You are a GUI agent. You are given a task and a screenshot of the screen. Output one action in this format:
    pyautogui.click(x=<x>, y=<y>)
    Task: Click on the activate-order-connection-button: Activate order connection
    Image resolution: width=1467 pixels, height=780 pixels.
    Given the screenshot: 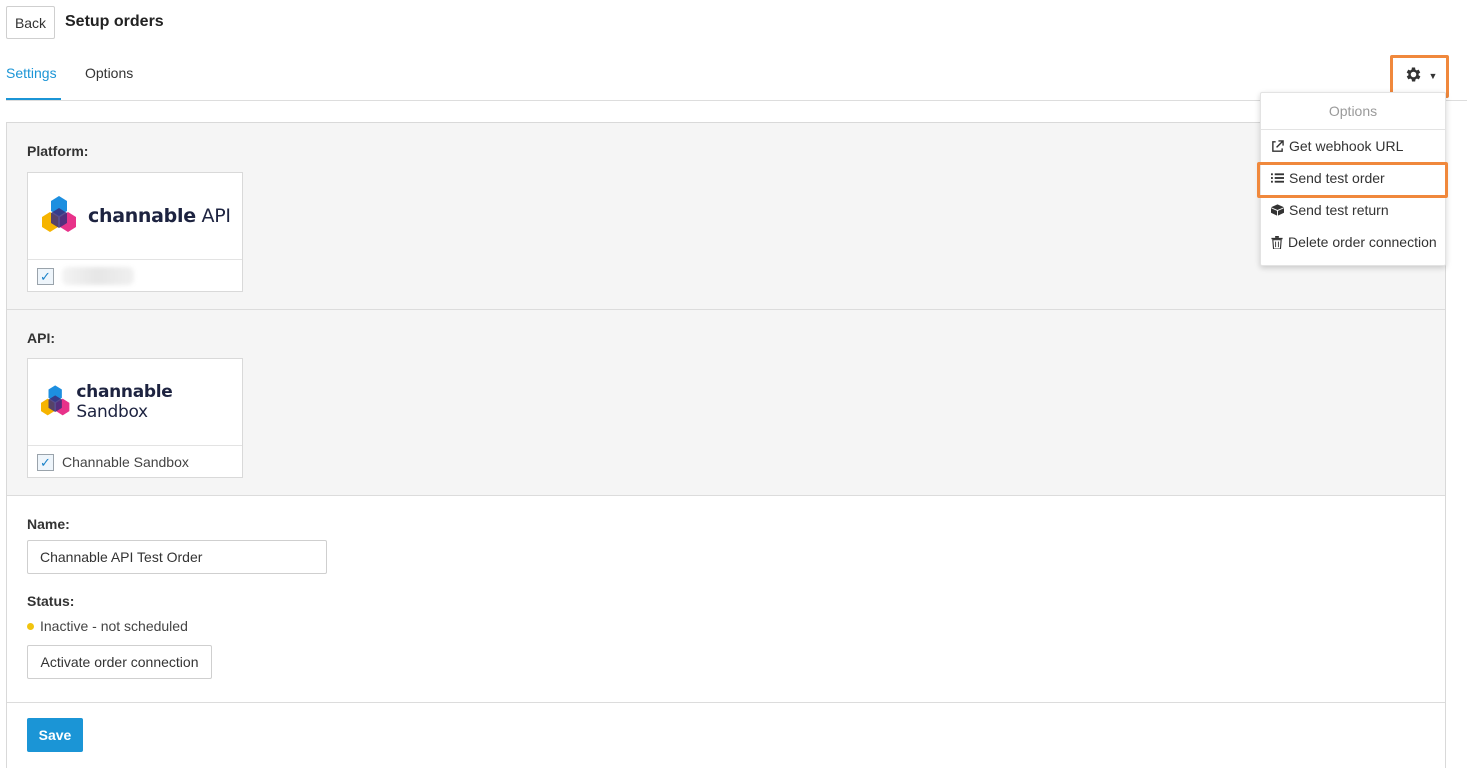 What is the action you would take?
    pyautogui.click(x=119, y=662)
    